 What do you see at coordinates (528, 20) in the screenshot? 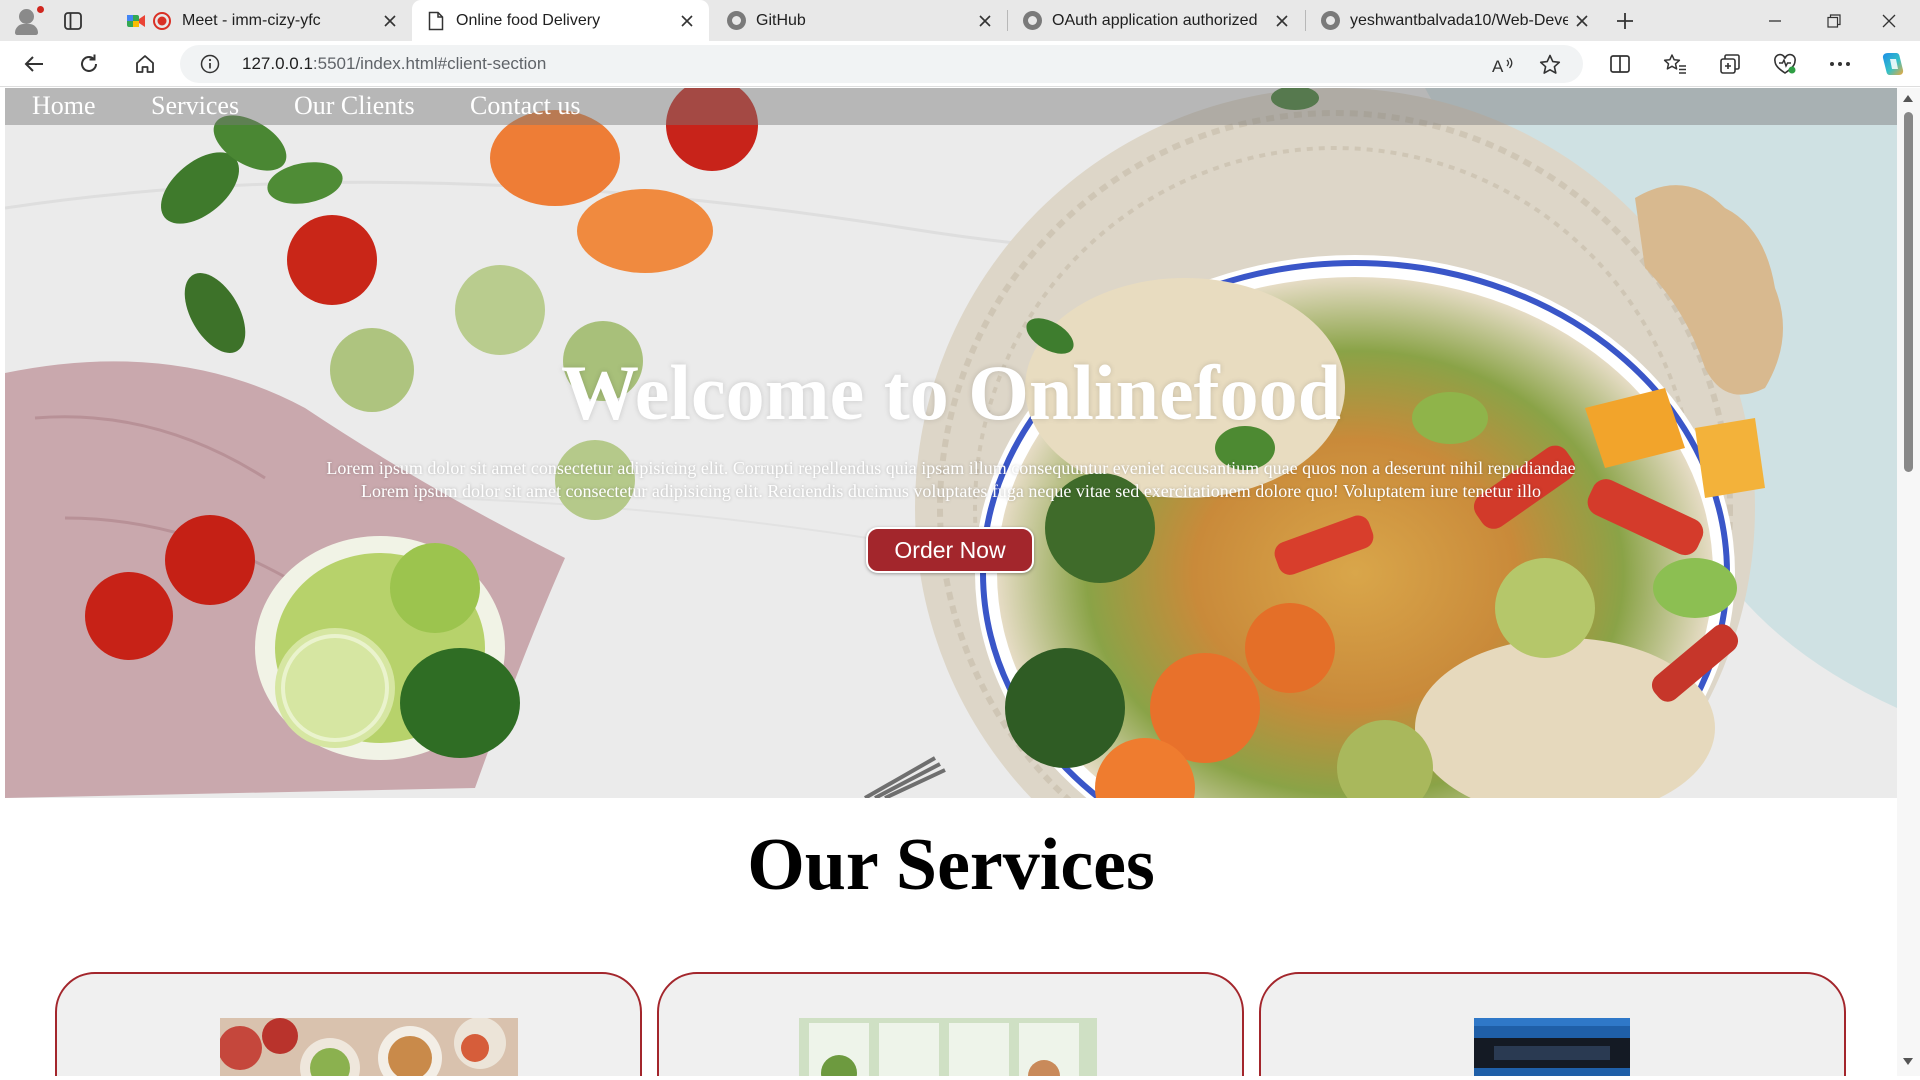
I see `tab-title: Online food Delivery` at bounding box center [528, 20].